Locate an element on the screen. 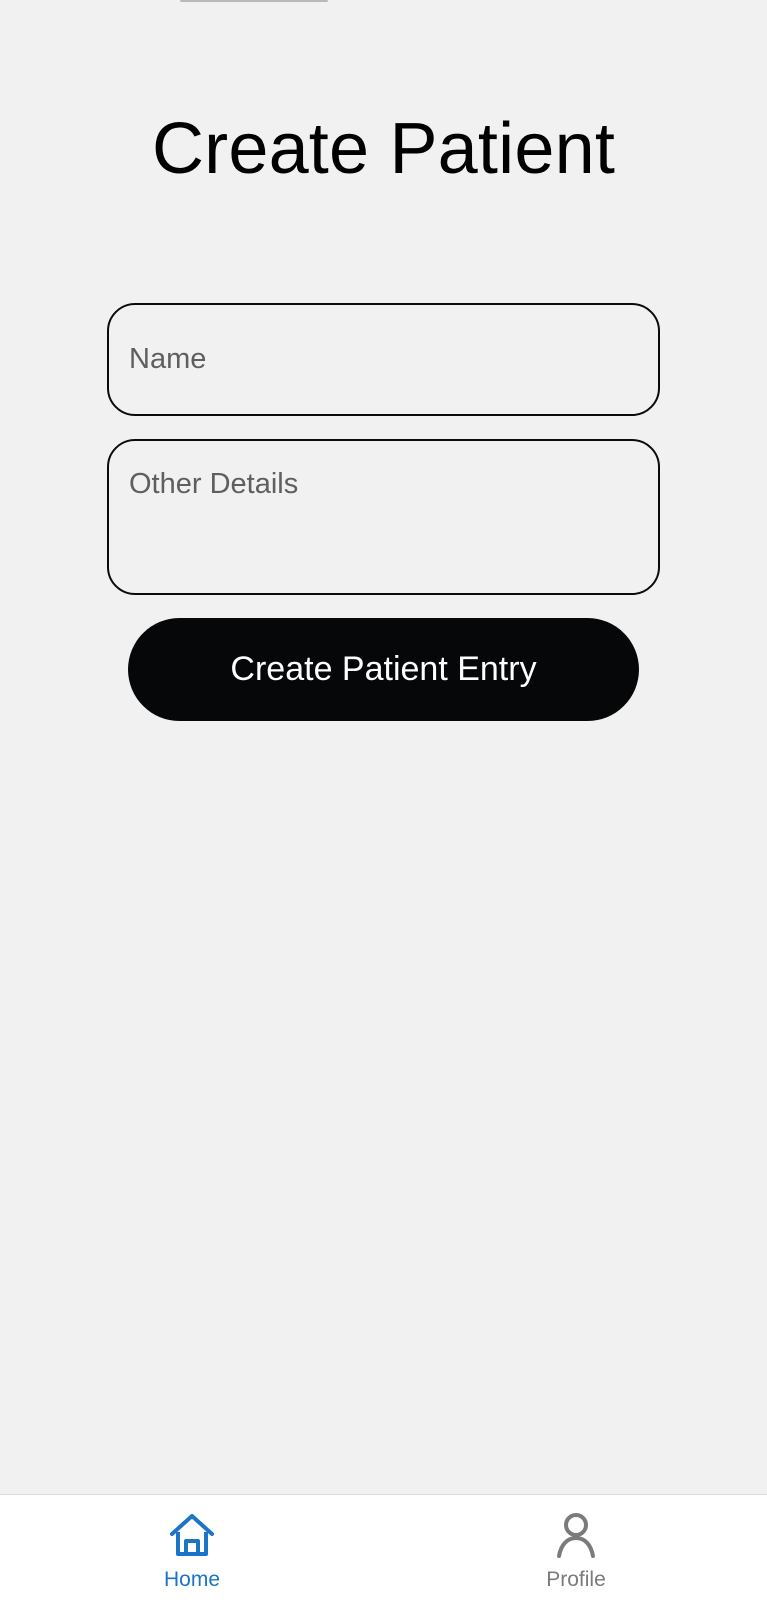  page-title: Create Patient is located at coordinates (383, 149).